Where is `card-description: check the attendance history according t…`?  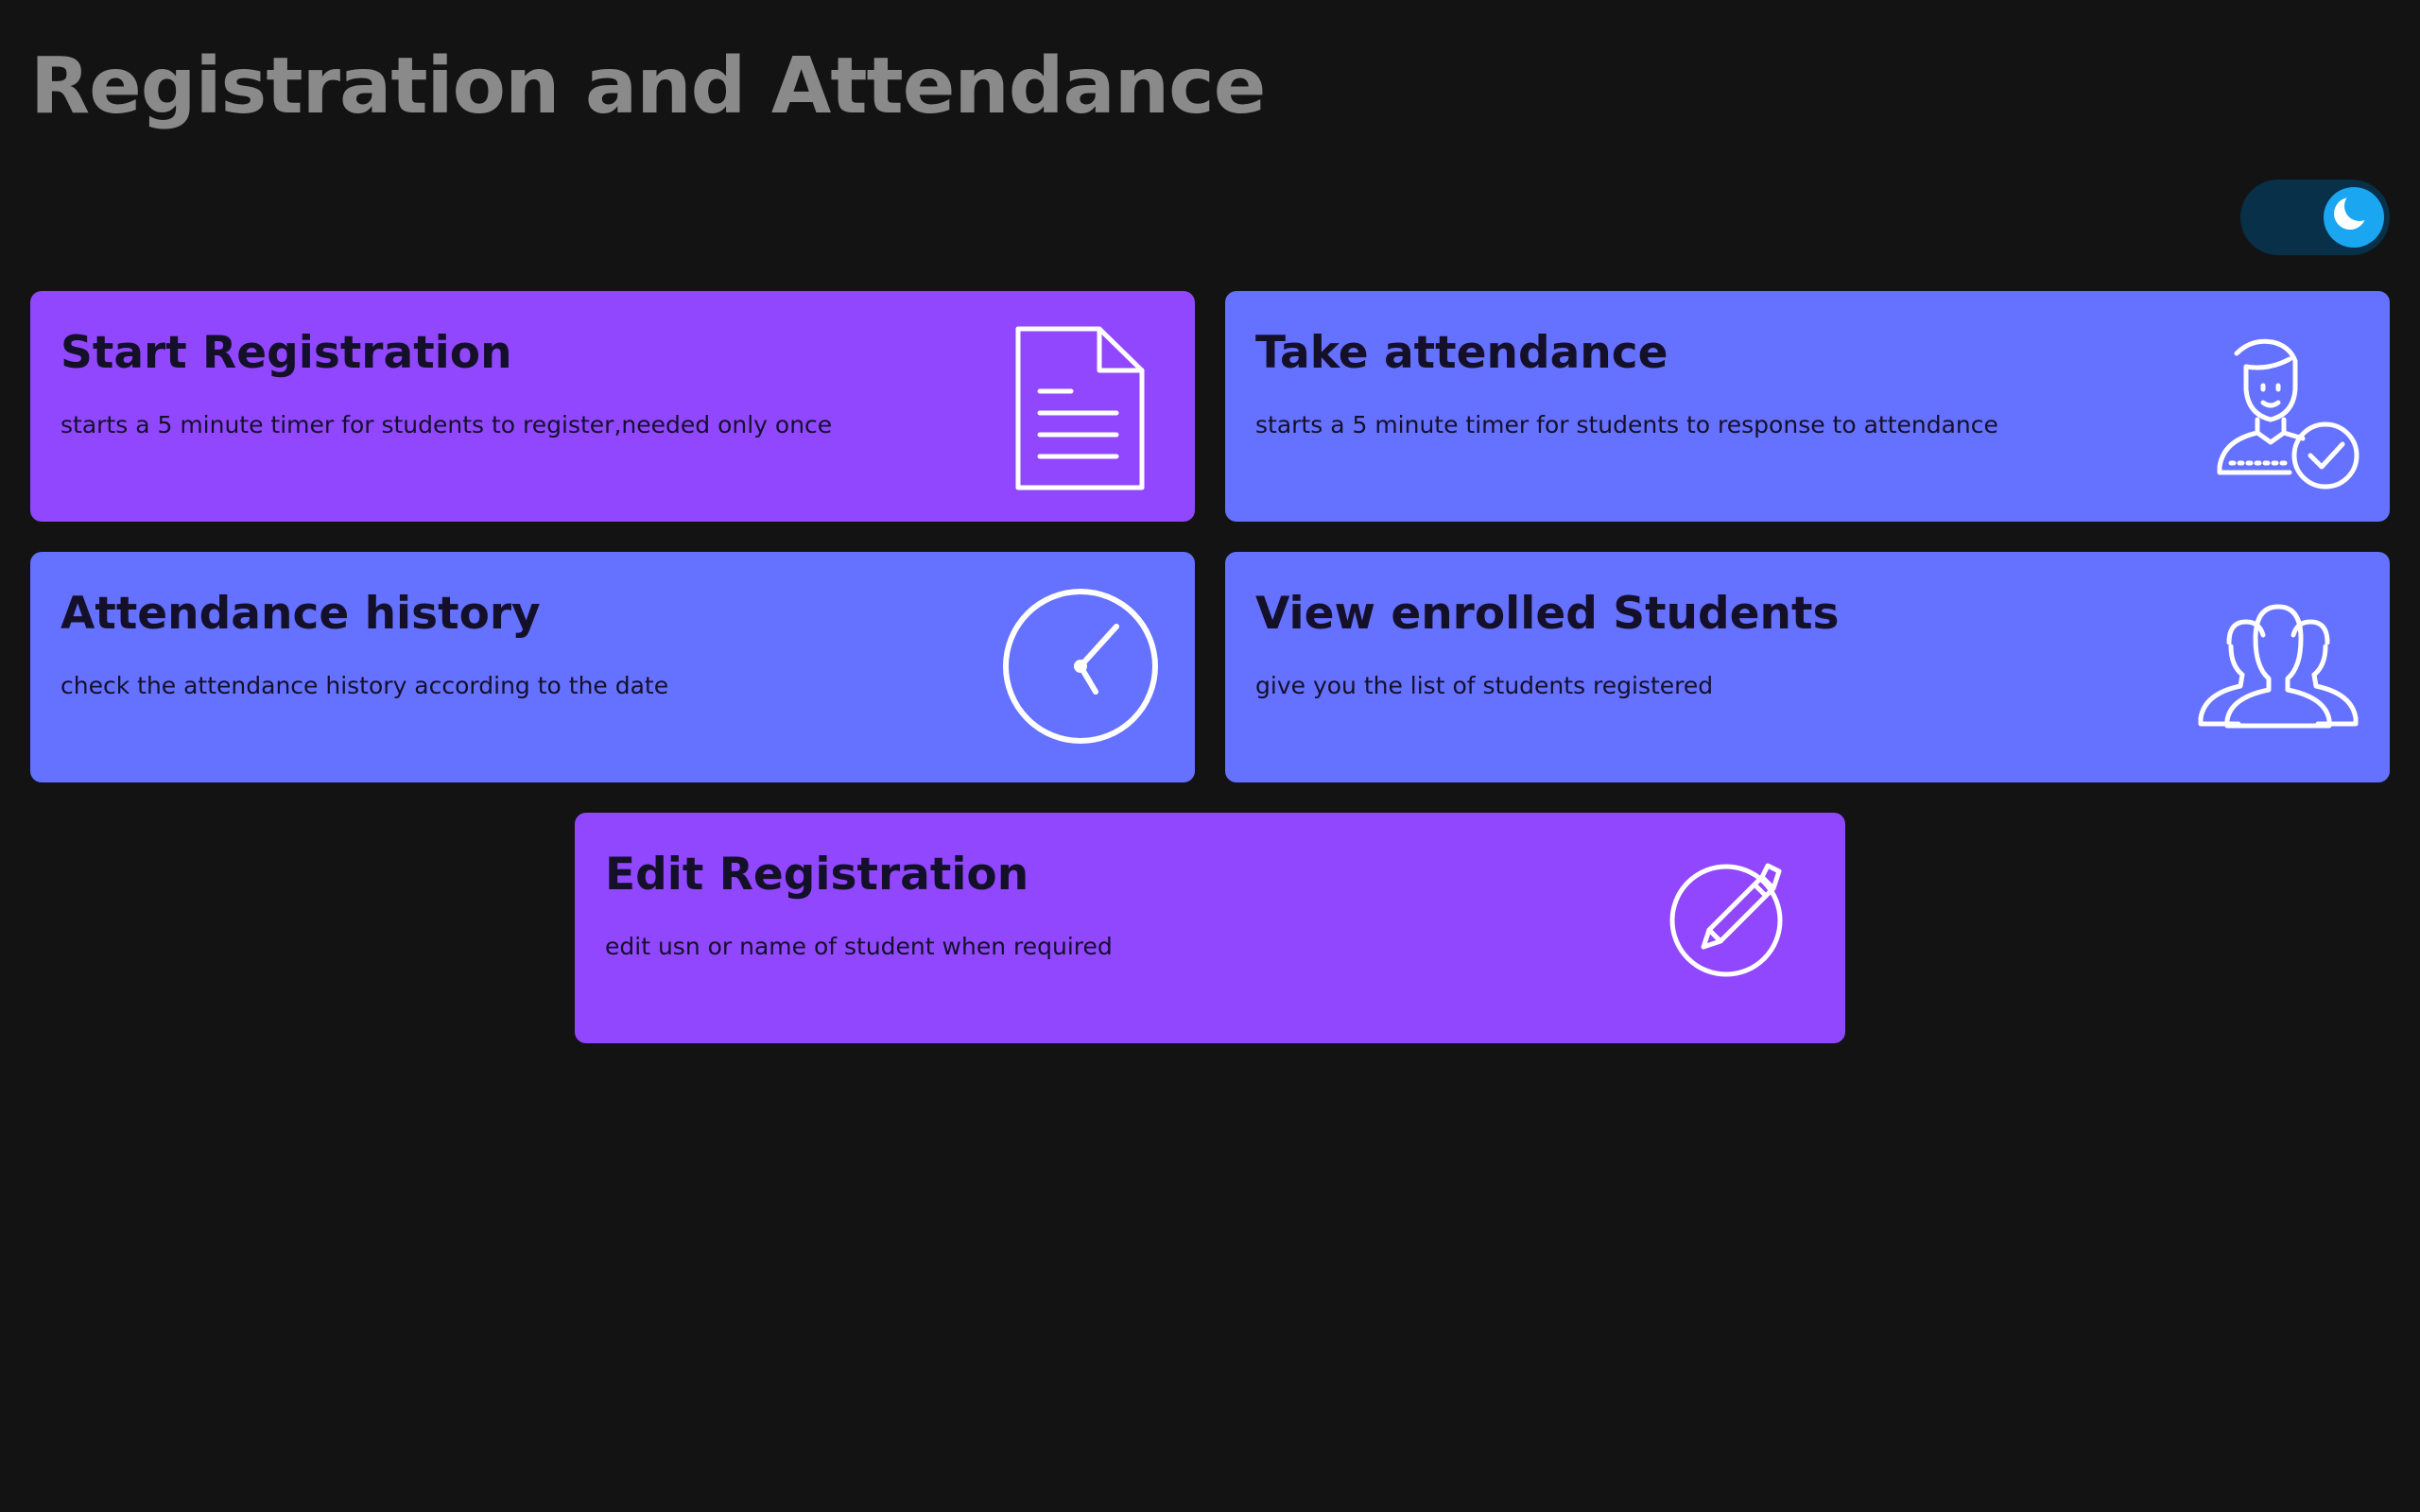
card-description: check the attendance history according t… is located at coordinates (364, 685).